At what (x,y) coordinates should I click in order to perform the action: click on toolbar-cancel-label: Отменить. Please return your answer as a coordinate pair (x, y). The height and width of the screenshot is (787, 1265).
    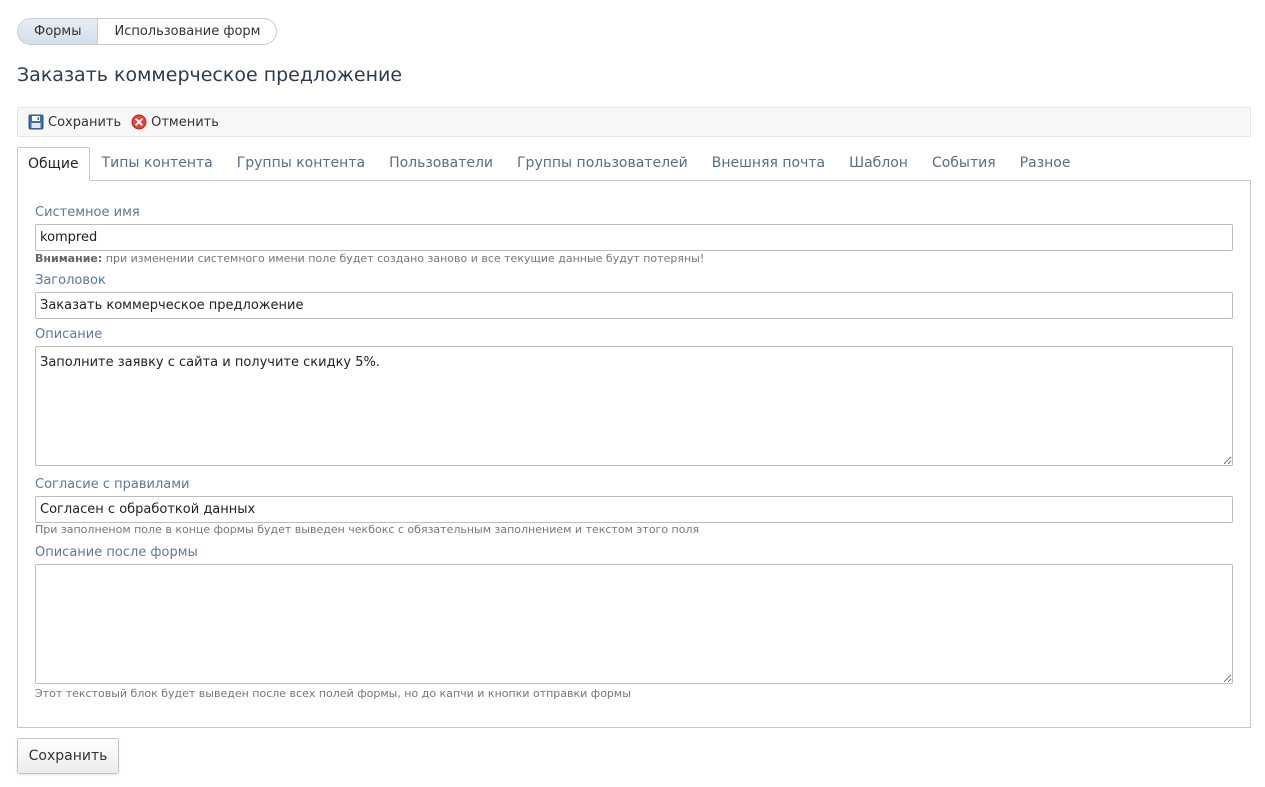
    Looking at the image, I should click on (185, 122).